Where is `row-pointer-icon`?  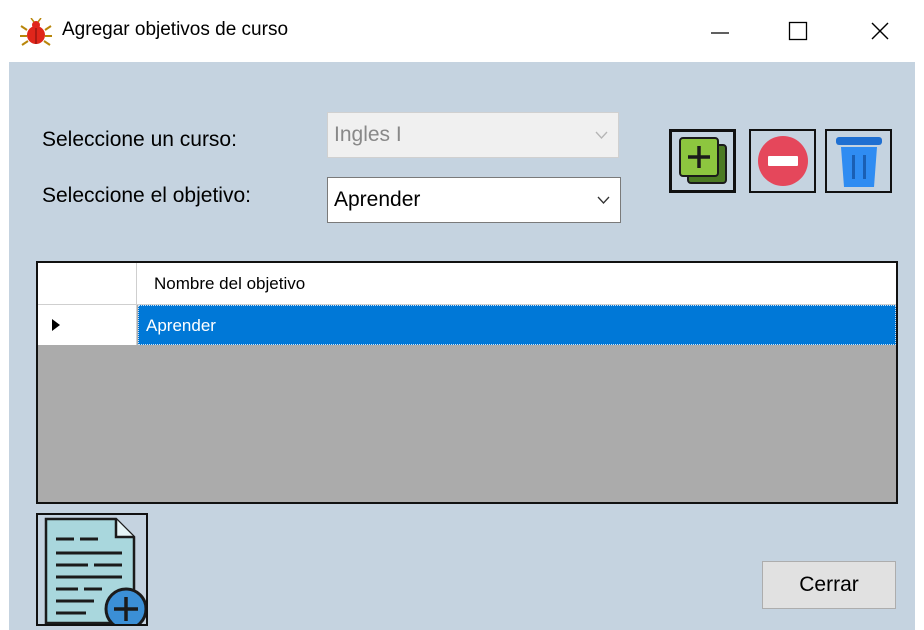 row-pointer-icon is located at coordinates (56, 325).